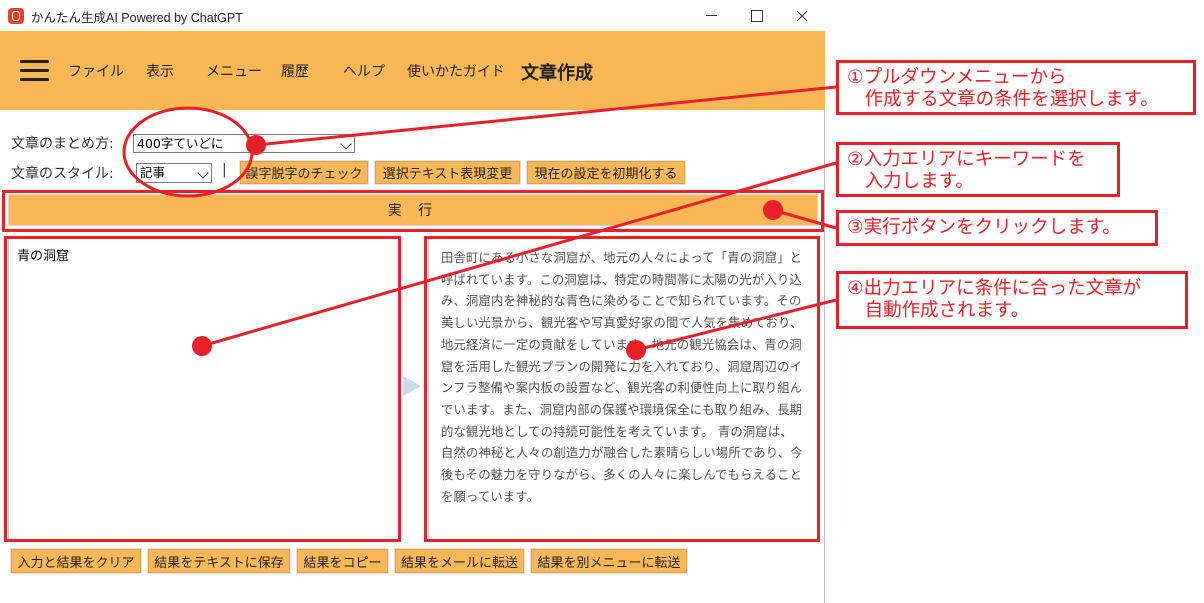 The image size is (1204, 603). Describe the element at coordinates (342, 561) in the screenshot. I see `copy-button: 結果をコピー` at that location.